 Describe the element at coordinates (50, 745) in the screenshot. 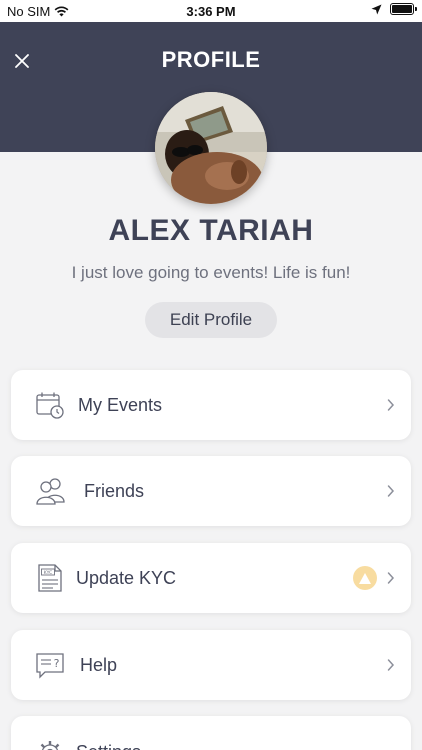

I see `gear-icon` at that location.